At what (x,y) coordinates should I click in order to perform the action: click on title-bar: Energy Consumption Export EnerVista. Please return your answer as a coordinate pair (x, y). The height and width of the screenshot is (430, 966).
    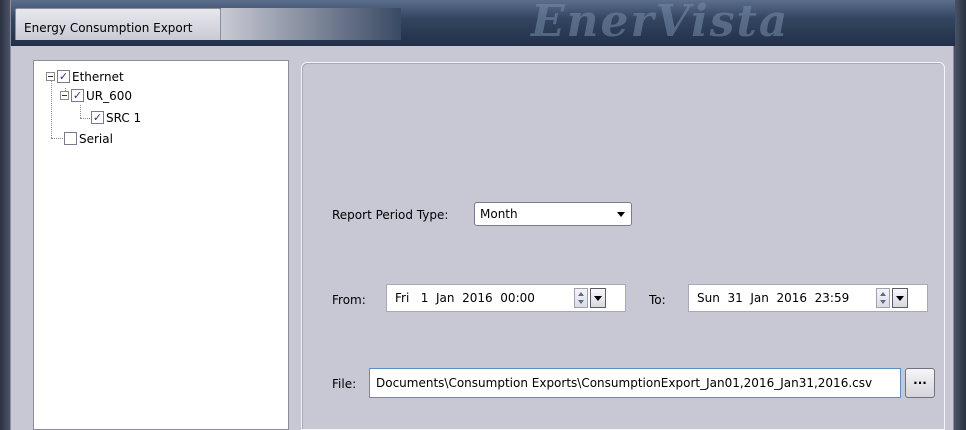
    Looking at the image, I should click on (483, 23).